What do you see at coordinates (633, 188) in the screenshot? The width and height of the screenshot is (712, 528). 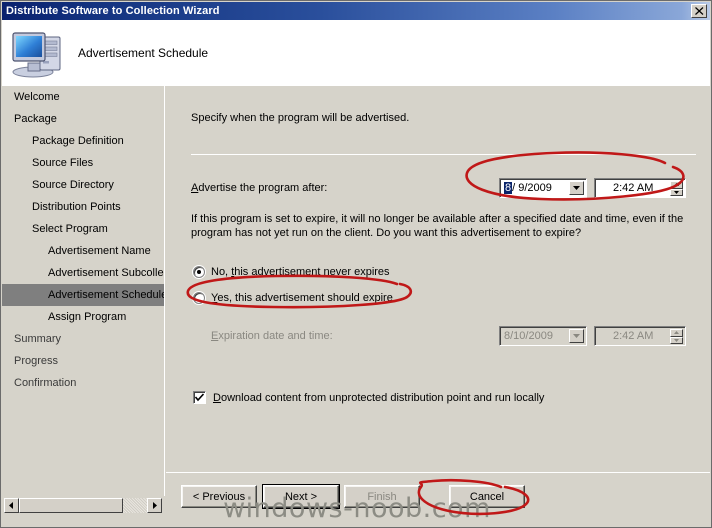 I see `advertise-time-value: 2:42 AM` at bounding box center [633, 188].